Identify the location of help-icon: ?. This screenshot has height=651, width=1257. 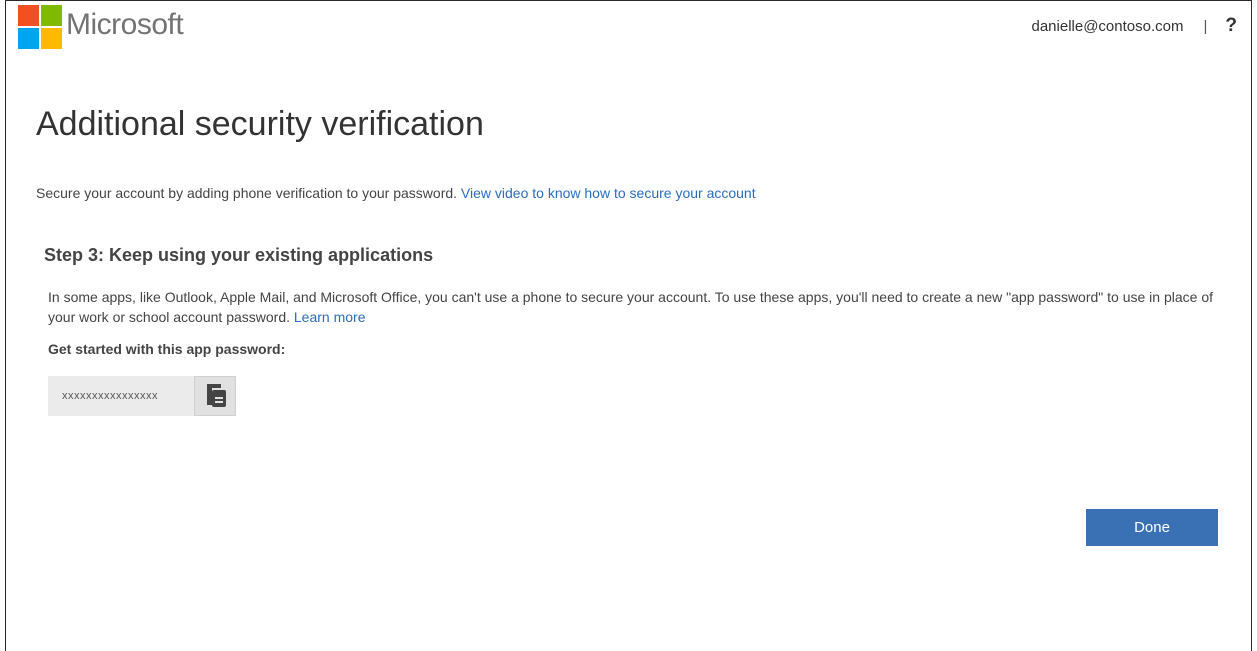
(1231, 26).